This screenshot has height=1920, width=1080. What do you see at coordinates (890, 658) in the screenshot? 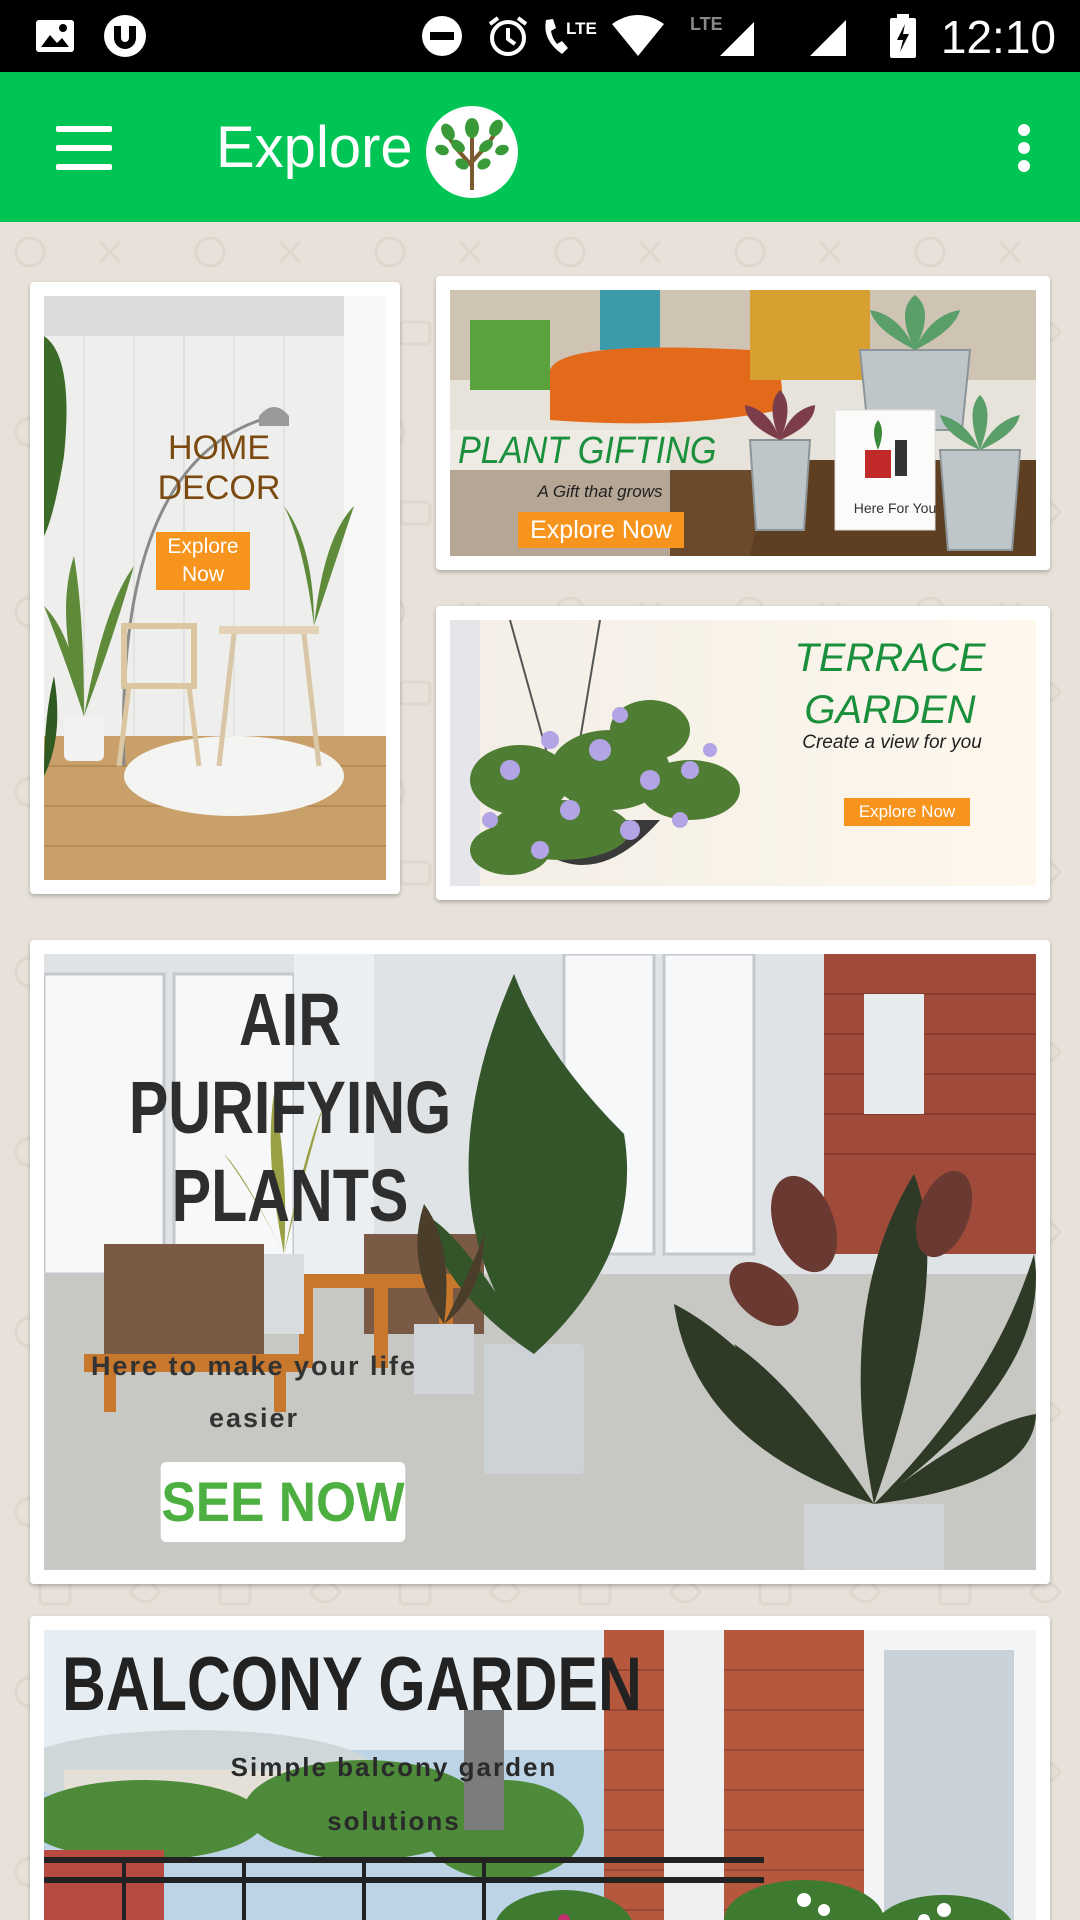
I see `terrace-garden-title-line1: TERRACE` at bounding box center [890, 658].